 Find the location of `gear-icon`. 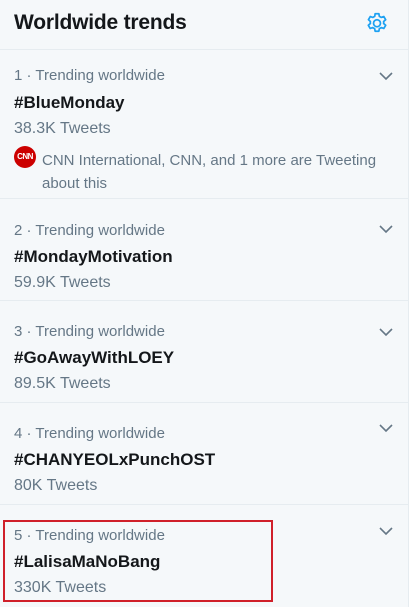

gear-icon is located at coordinates (377, 24).